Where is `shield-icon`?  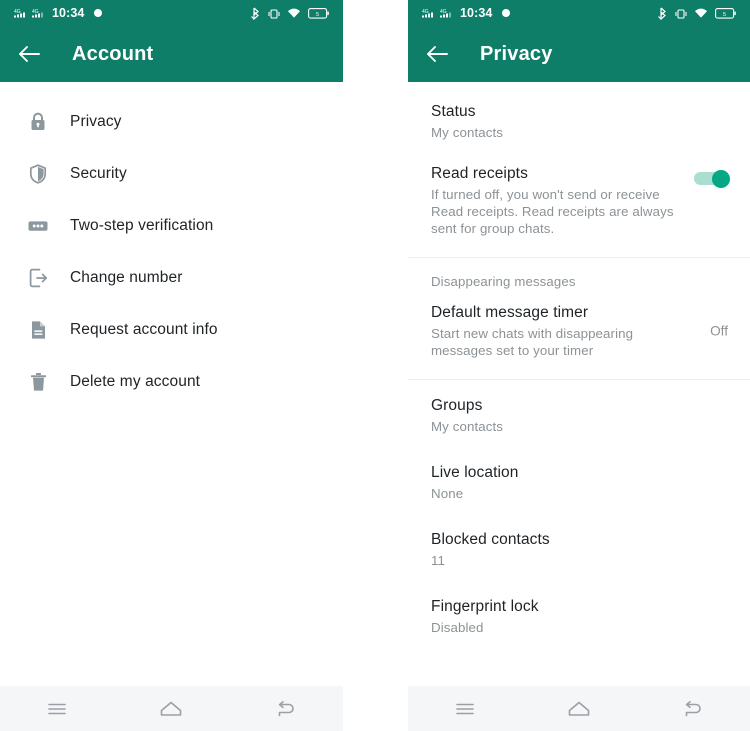
shield-icon is located at coordinates (38, 174).